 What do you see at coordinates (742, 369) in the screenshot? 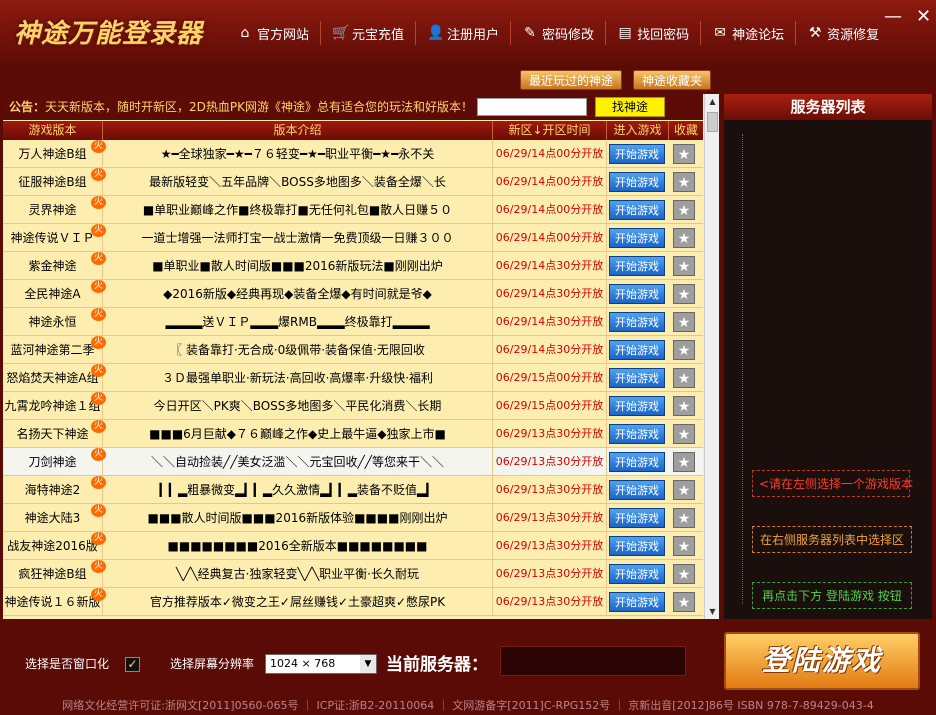
I see `server-tree` at bounding box center [742, 369].